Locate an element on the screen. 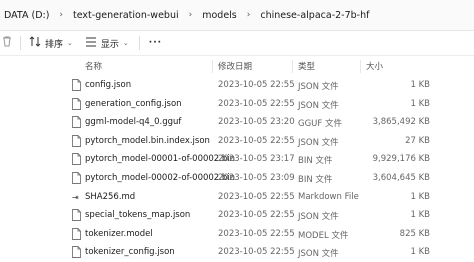 The height and width of the screenshot is (262, 474). file-name: ggml-model-q4_0.gguf is located at coordinates (133, 122).